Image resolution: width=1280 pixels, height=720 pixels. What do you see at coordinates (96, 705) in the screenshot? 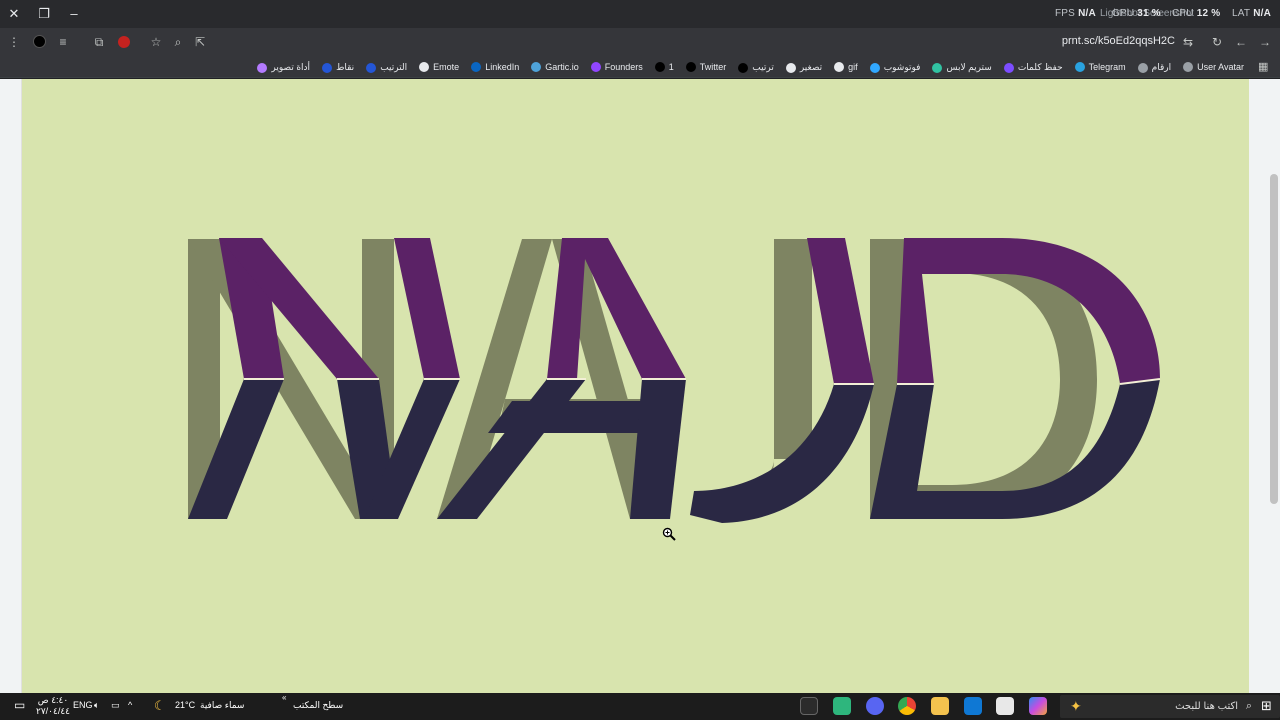
I see `volume-icon: 🔈︎` at bounding box center [96, 705].